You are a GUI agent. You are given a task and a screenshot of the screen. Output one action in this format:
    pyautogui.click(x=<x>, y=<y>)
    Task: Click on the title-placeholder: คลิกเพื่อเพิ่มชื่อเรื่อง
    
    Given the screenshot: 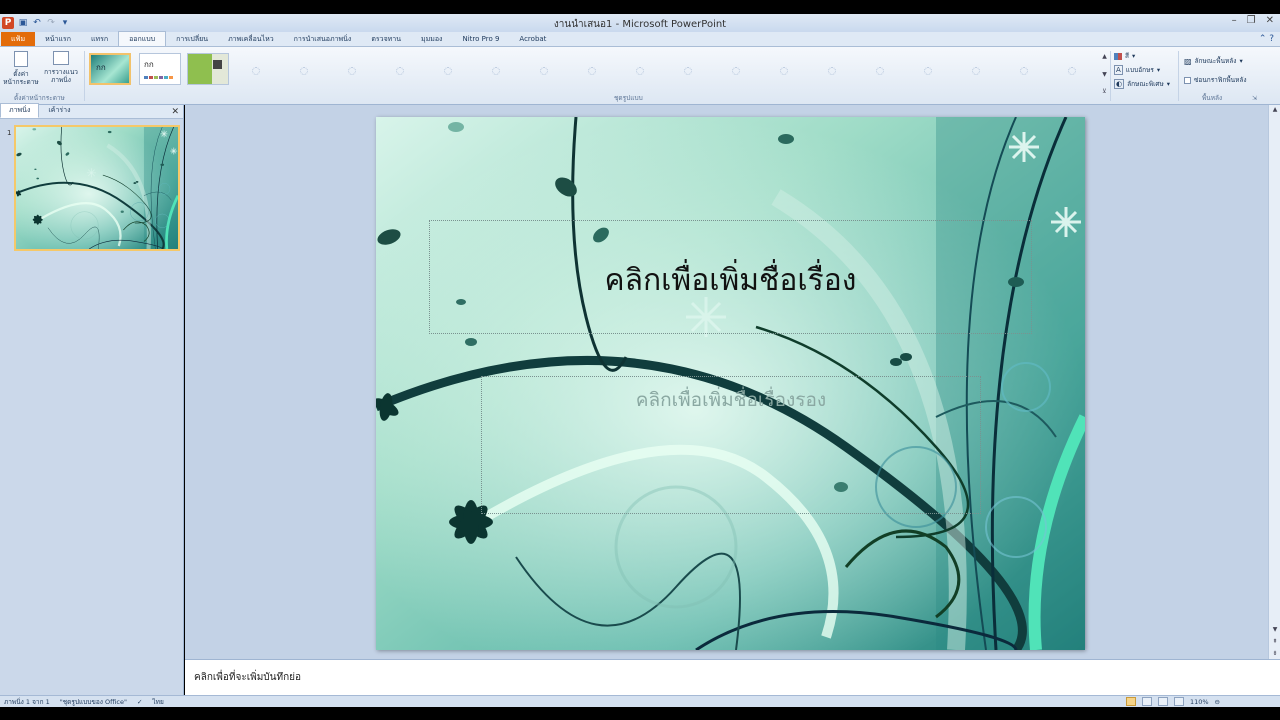 What is the action you would take?
    pyautogui.click(x=730, y=277)
    